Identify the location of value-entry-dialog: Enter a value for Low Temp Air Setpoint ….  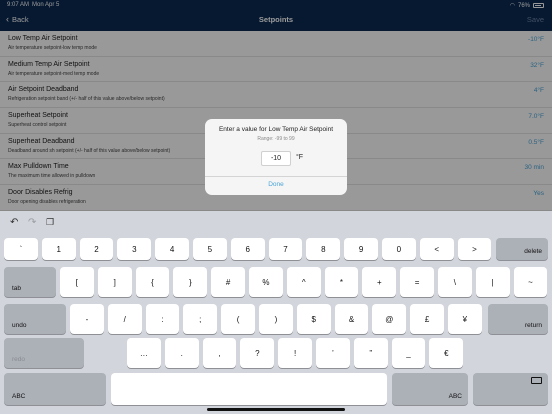
(276, 157).